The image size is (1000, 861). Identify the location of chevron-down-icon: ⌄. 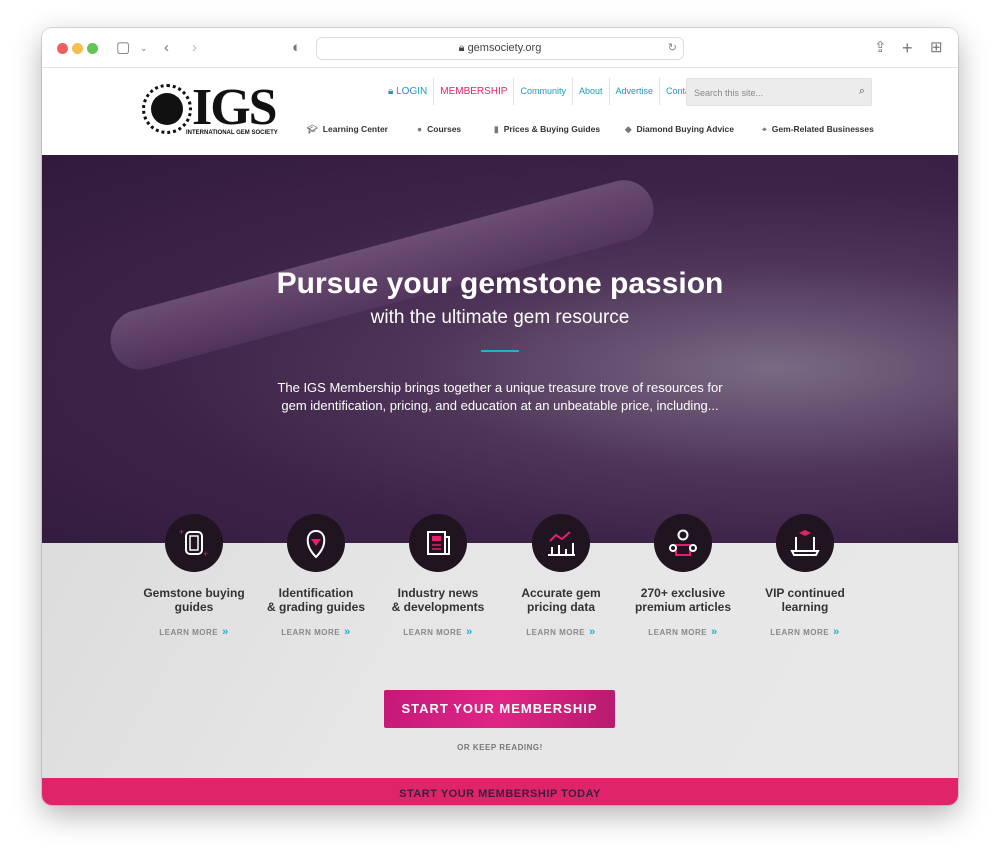
(144, 48).